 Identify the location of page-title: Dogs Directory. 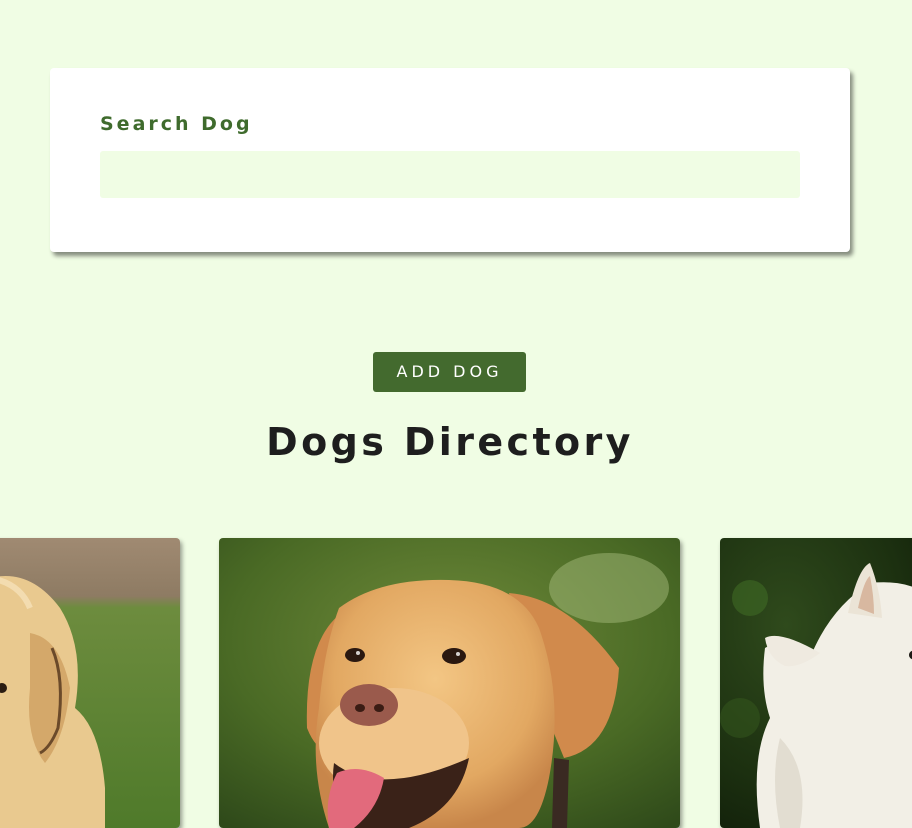
(450, 442).